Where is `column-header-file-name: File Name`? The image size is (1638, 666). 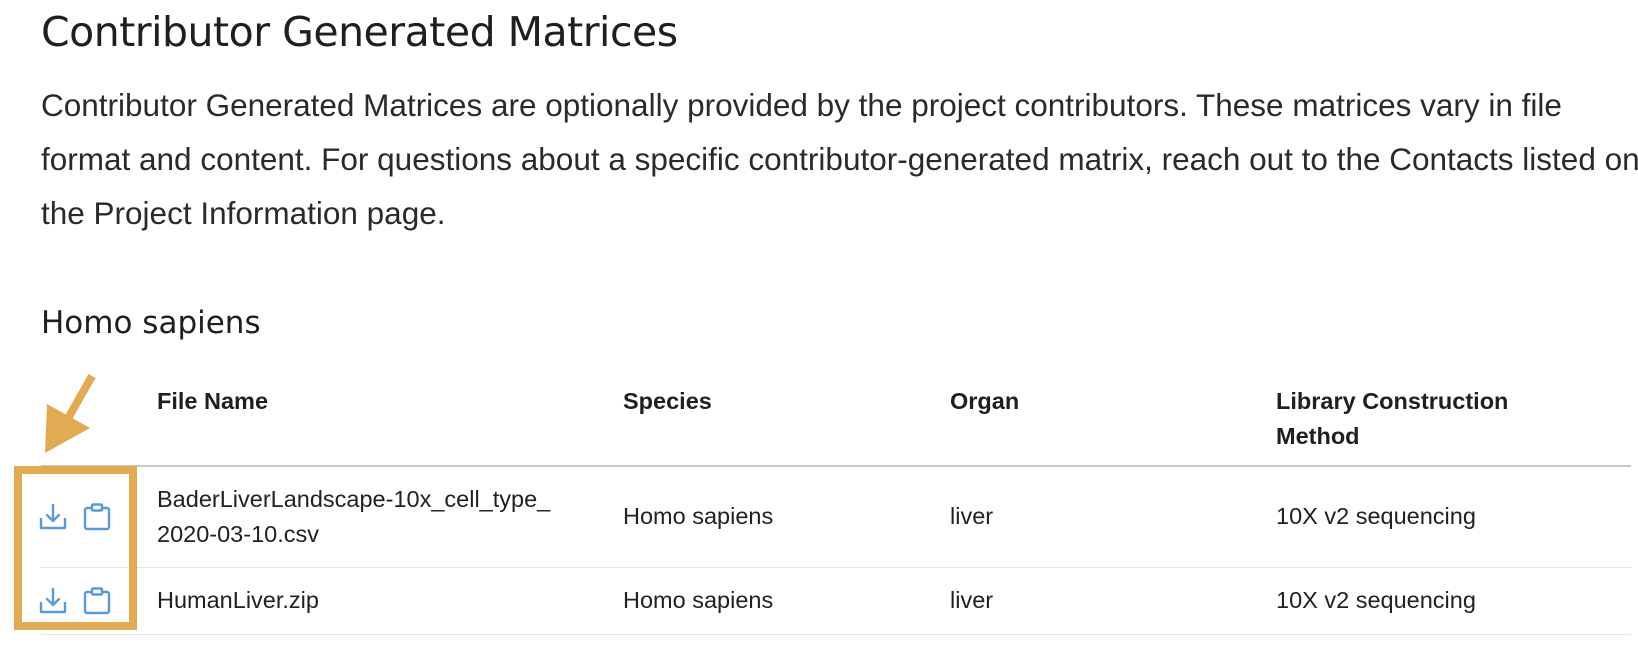
column-header-file-name: File Name is located at coordinates (212, 401).